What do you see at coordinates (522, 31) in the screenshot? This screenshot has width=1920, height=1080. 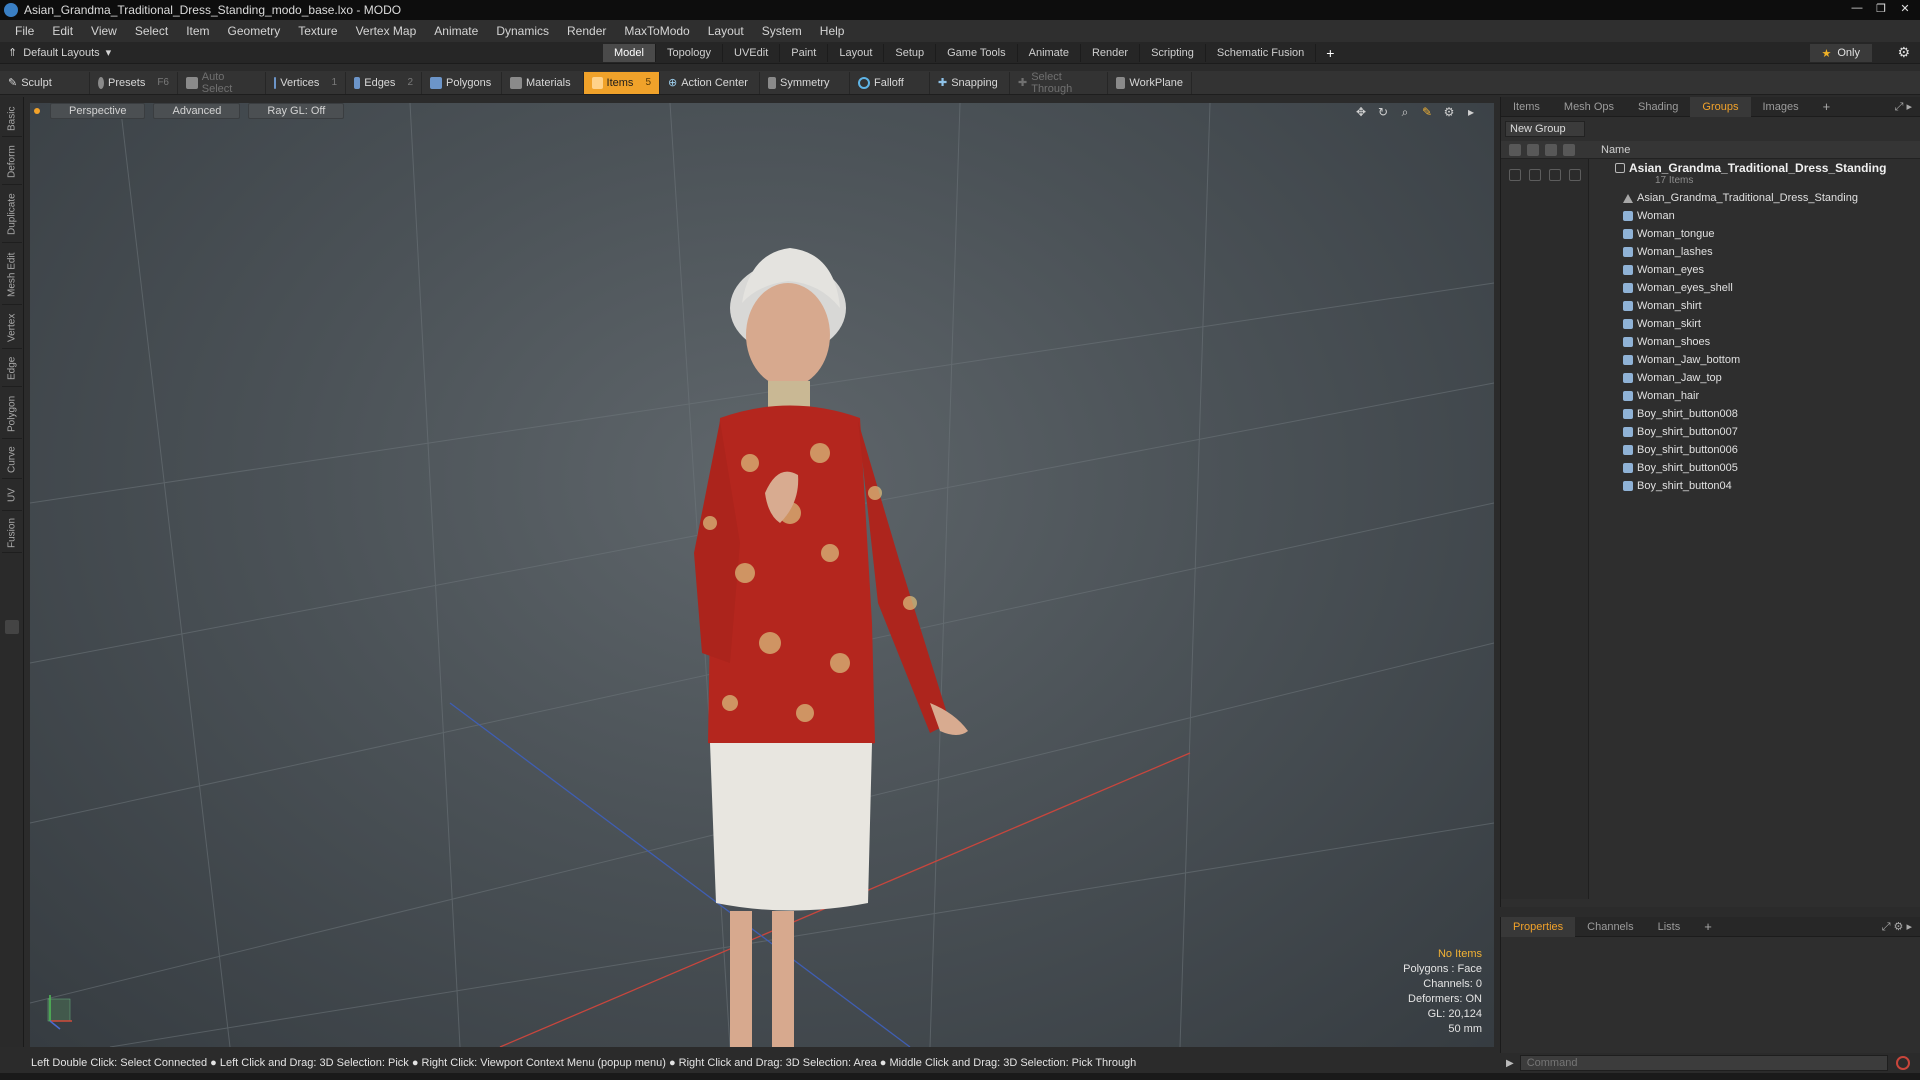 I see `menu-dynamics: Dynamics` at bounding box center [522, 31].